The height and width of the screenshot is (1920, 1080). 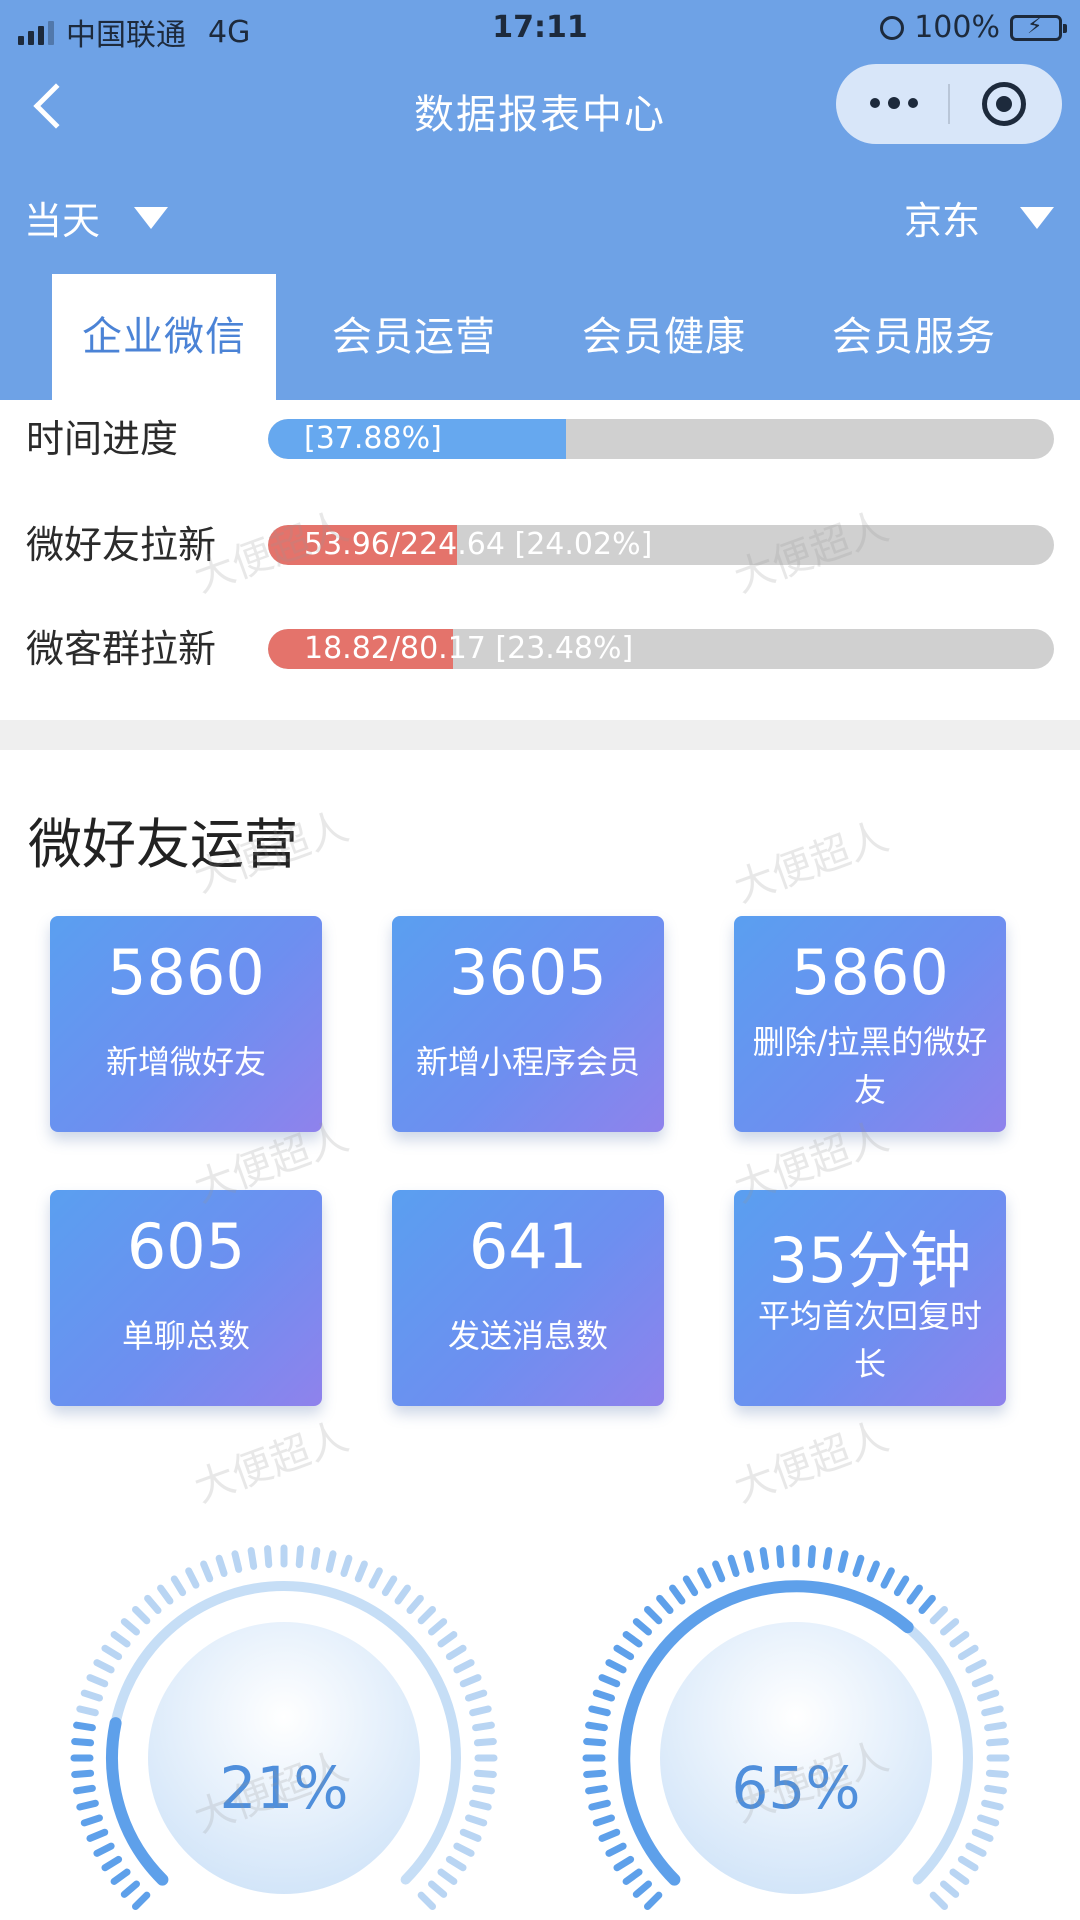 I want to click on watermark: 大便超人, so click(x=811, y=862).